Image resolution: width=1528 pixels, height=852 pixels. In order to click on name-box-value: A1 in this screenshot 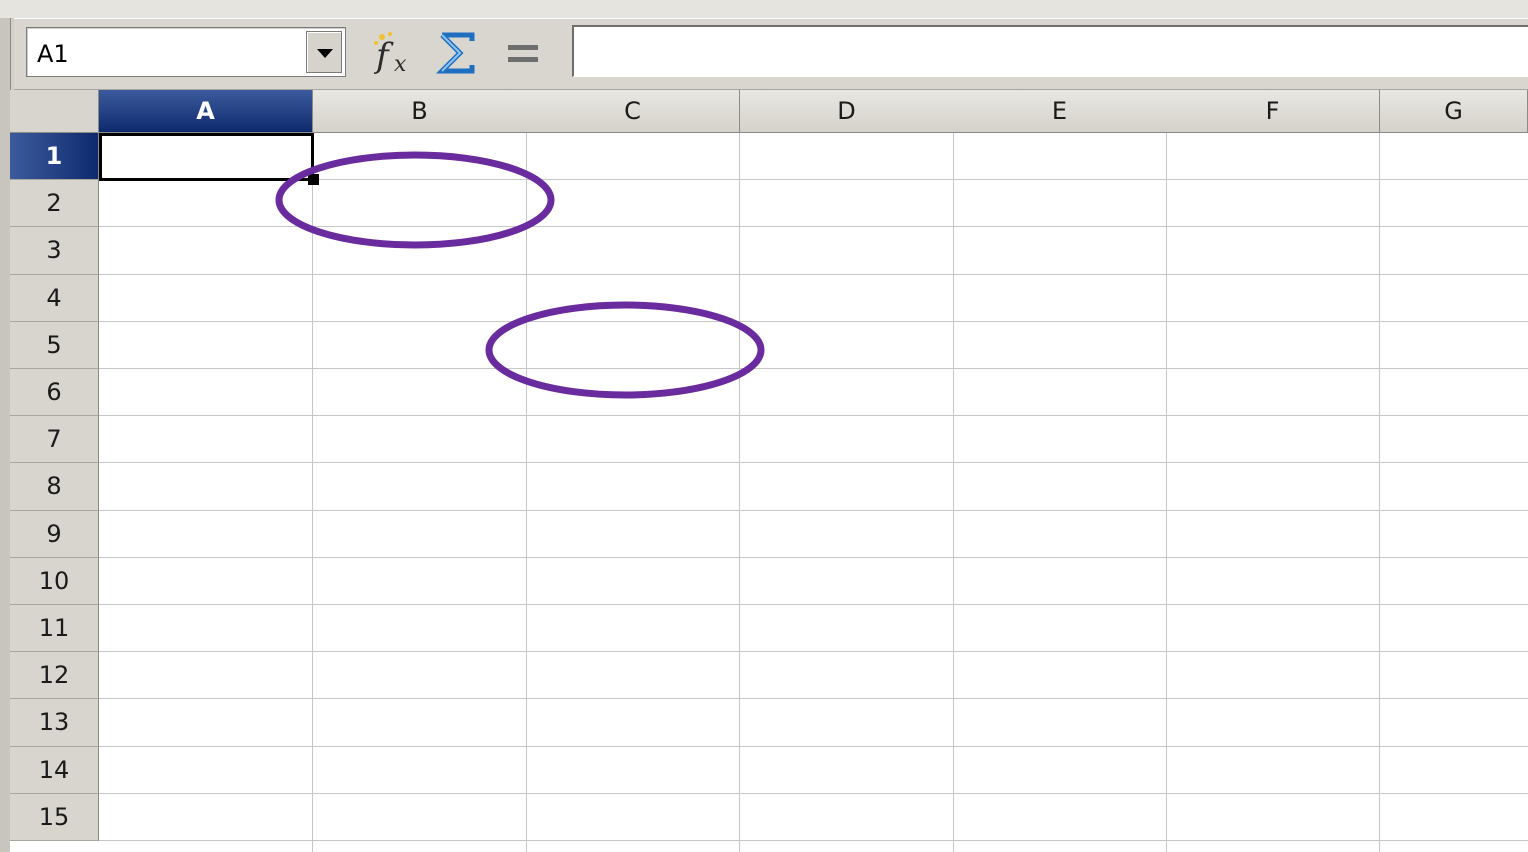, I will do `click(53, 54)`.